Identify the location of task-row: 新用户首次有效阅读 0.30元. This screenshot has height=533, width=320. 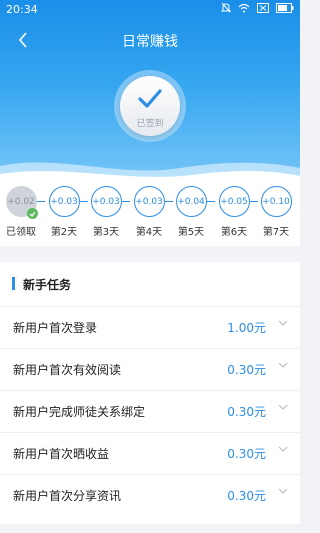
(150, 369).